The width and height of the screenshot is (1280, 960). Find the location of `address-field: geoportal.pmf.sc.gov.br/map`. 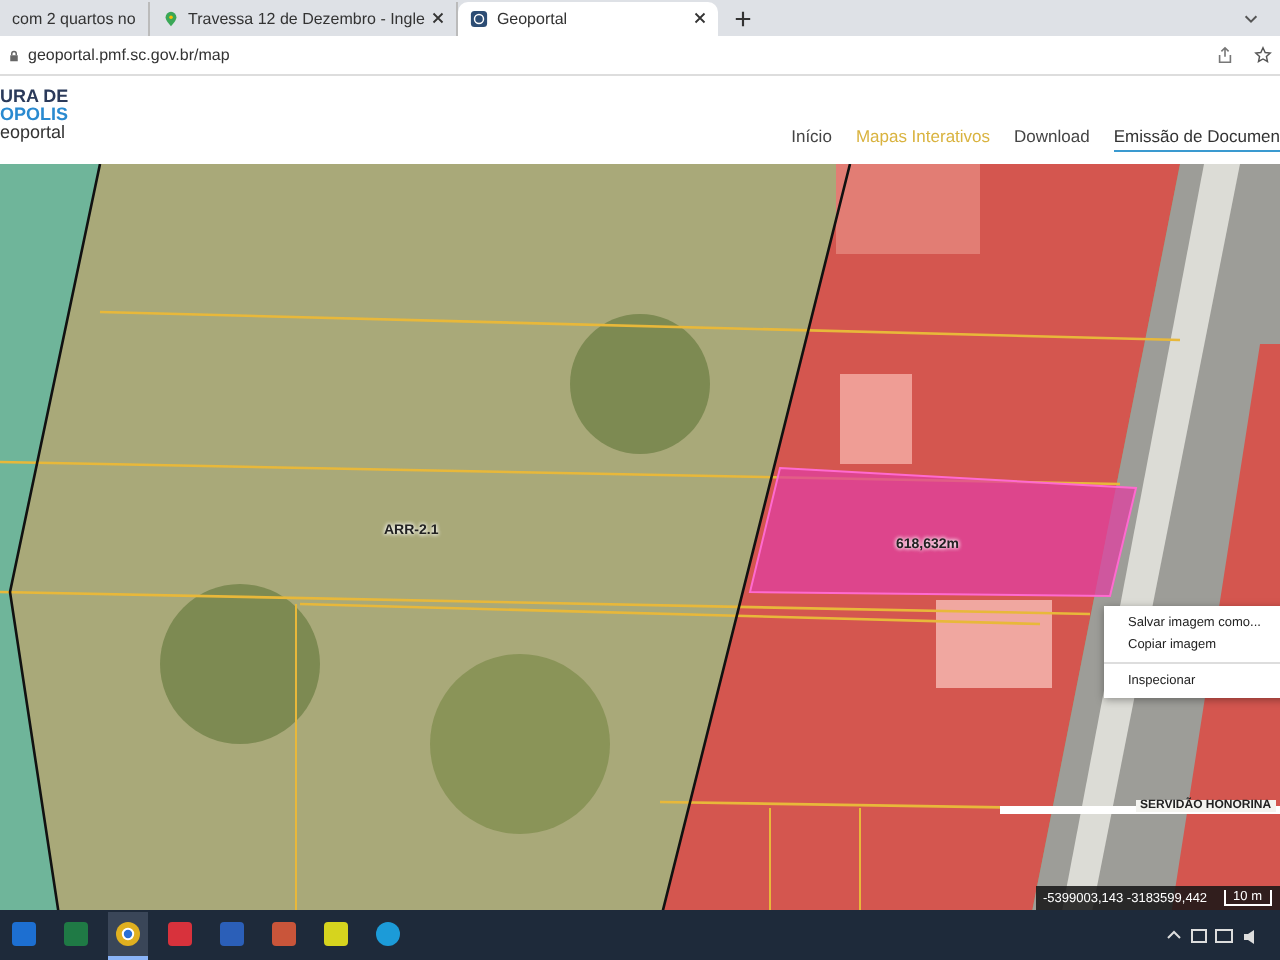

address-field: geoportal.pmf.sc.gov.br/map is located at coordinates (129, 55).